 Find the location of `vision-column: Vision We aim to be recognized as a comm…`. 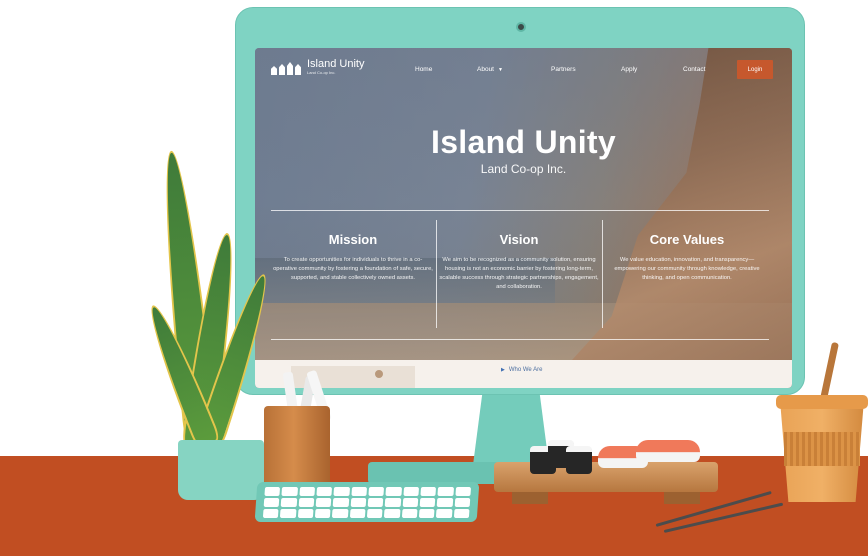

vision-column: Vision We aim to be recognized as a comm… is located at coordinates (519, 262).